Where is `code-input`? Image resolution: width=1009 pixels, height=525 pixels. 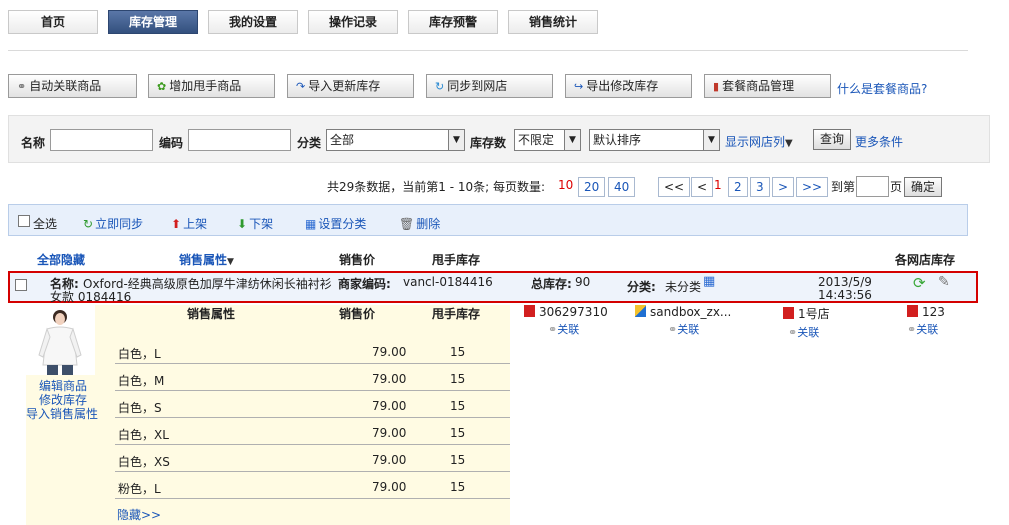 code-input is located at coordinates (239, 140).